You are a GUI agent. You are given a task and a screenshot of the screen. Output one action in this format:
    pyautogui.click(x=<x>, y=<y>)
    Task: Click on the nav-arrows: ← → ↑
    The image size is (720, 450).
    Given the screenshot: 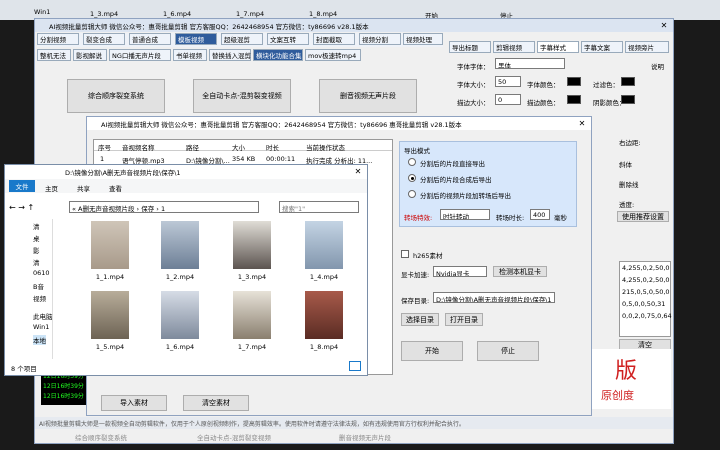 What is the action you would take?
    pyautogui.click(x=21, y=207)
    